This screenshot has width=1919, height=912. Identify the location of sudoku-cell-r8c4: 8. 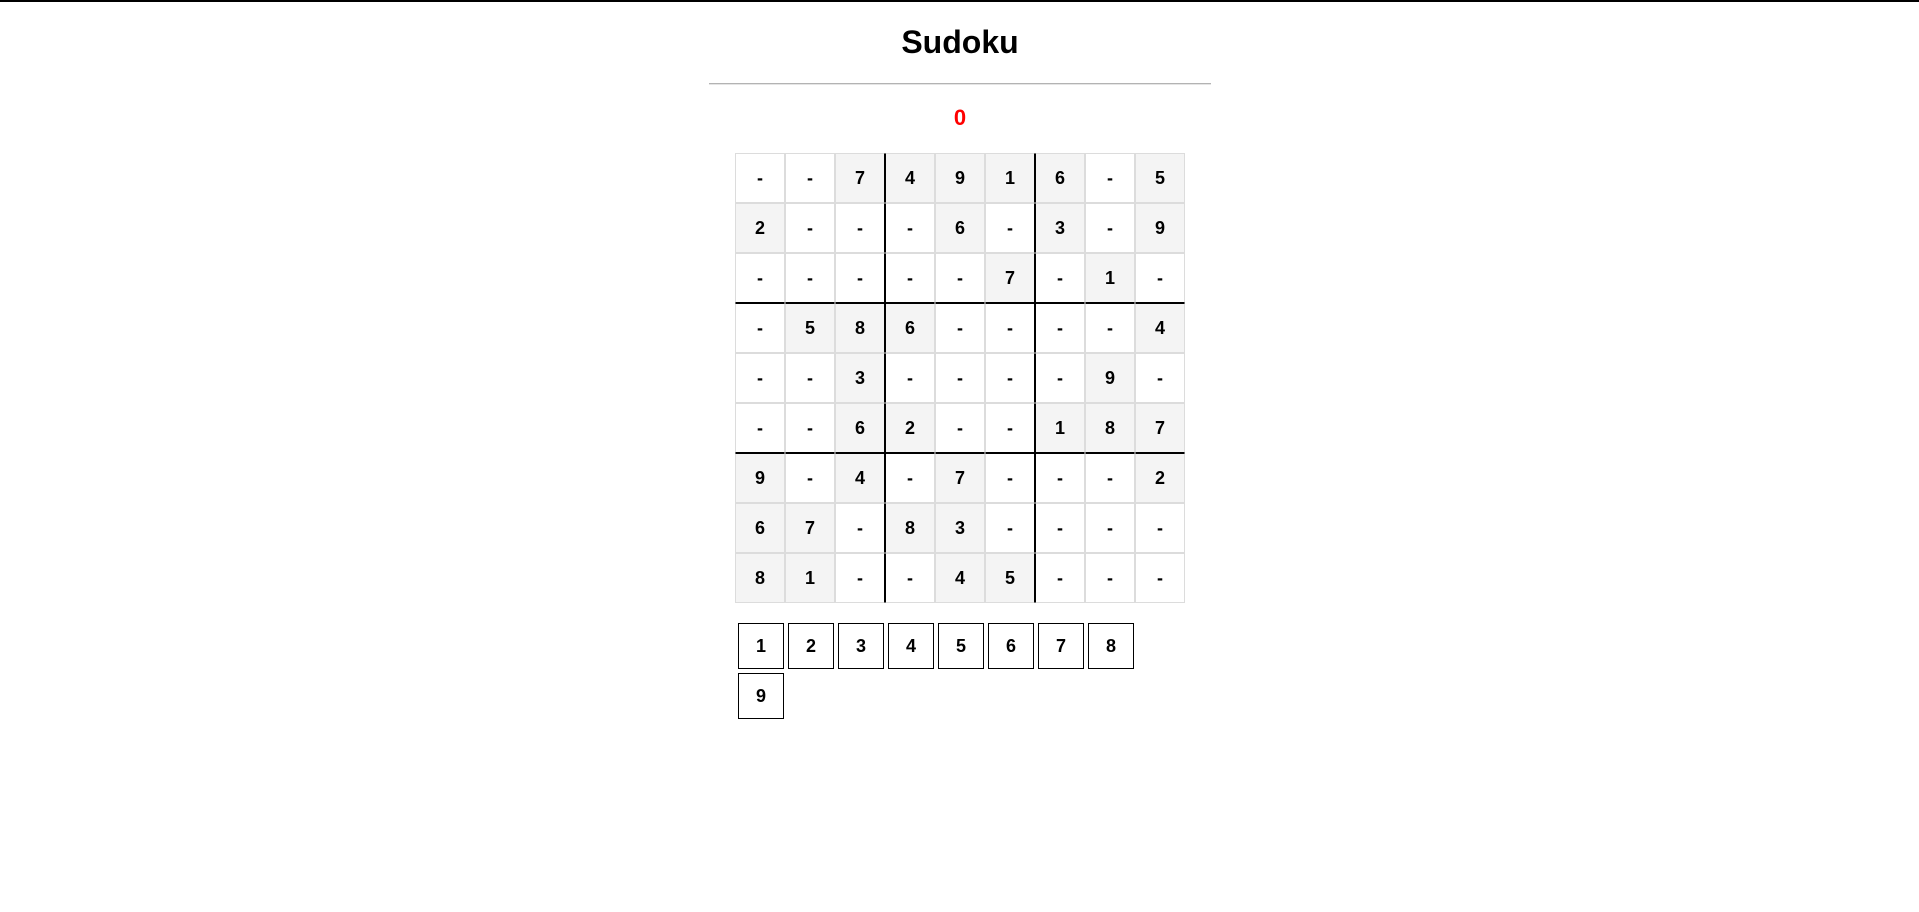
(910, 528).